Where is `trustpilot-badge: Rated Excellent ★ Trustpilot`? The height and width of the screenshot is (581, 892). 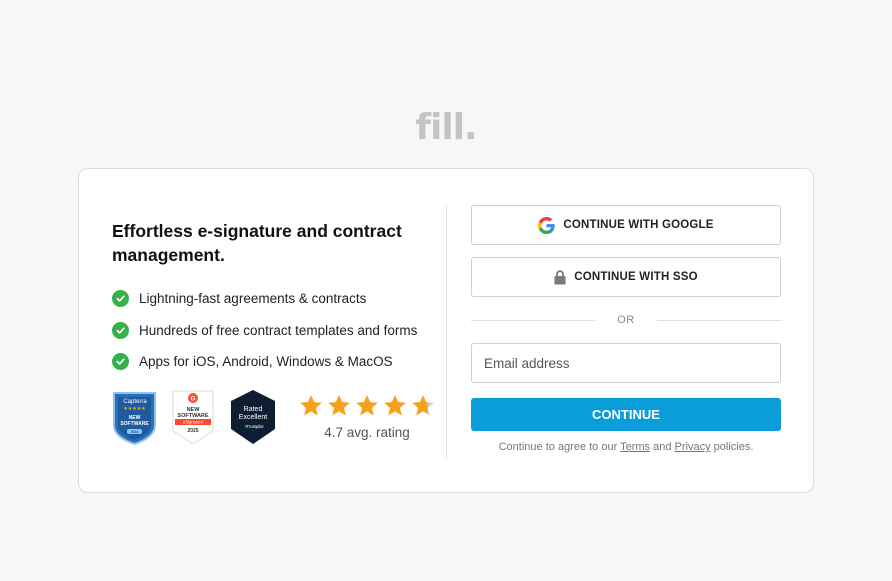
trustpilot-badge: Rated Excellent ★ Trustpilot is located at coordinates (253, 417).